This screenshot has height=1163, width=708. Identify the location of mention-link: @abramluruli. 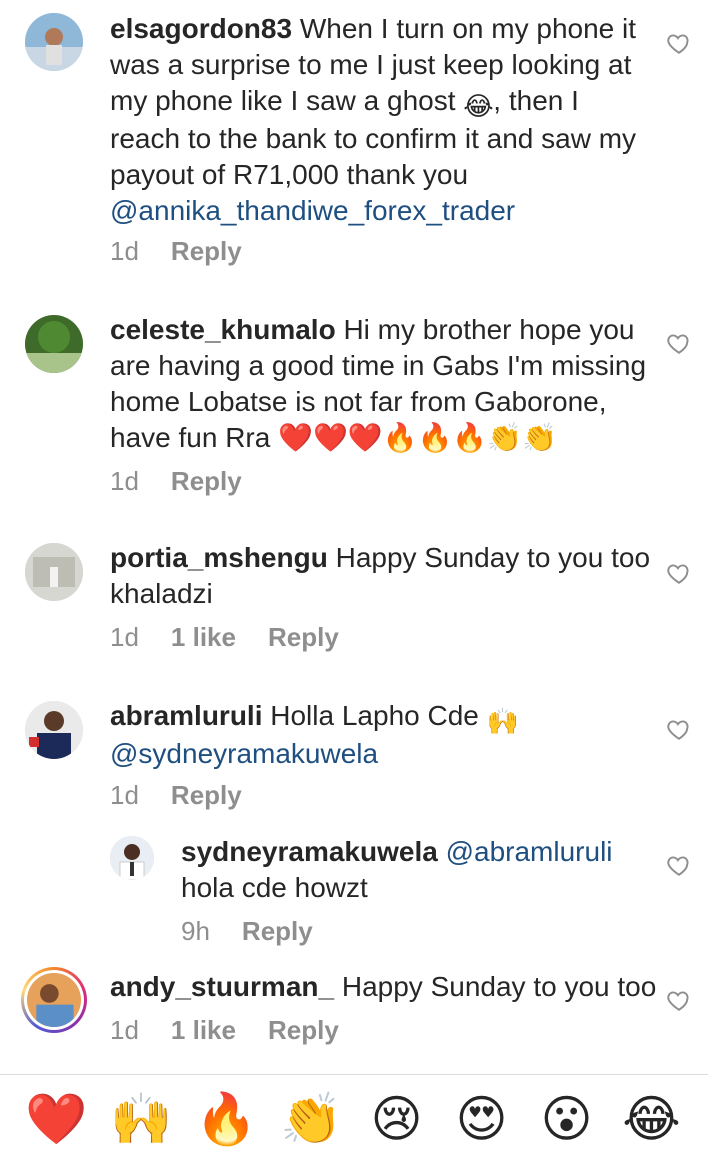
(529, 851).